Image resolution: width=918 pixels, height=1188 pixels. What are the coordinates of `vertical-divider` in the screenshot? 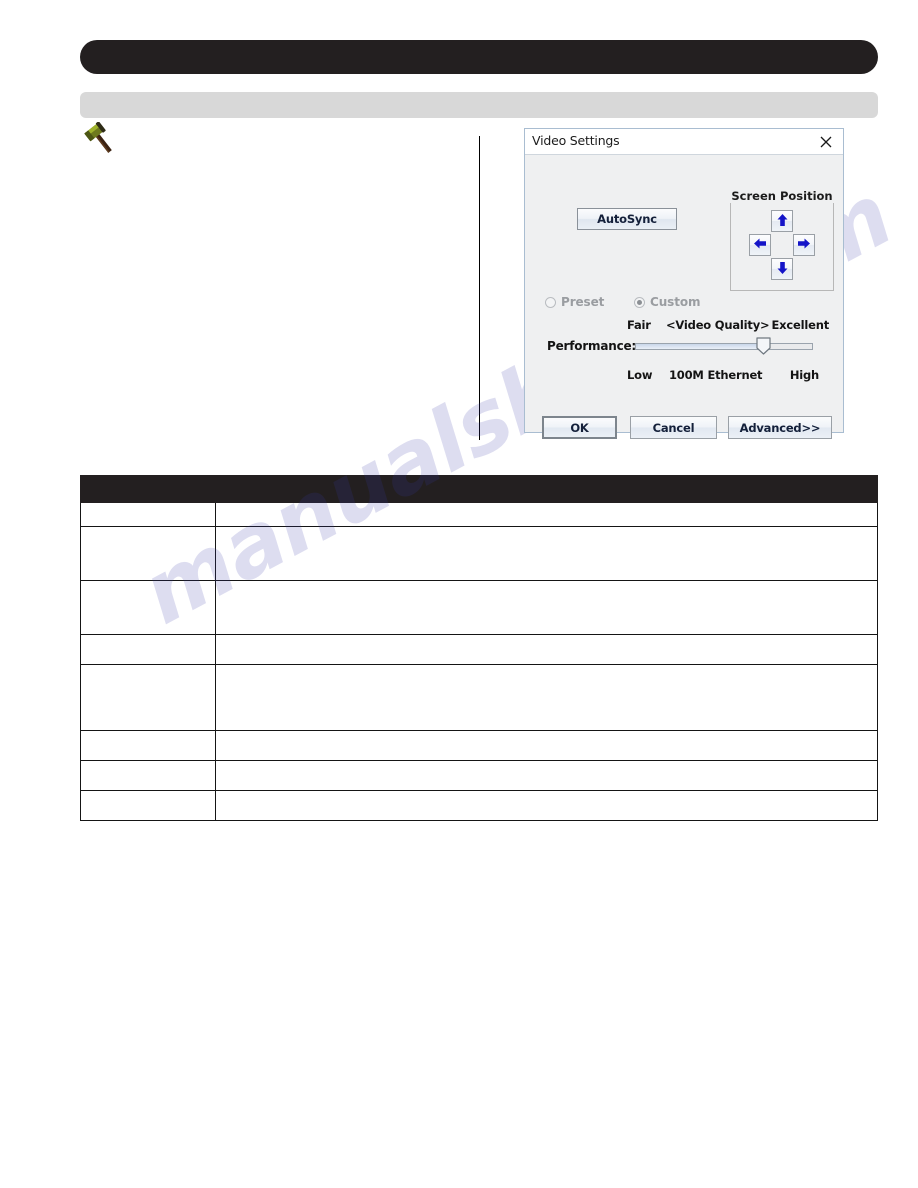 It's located at (479, 288).